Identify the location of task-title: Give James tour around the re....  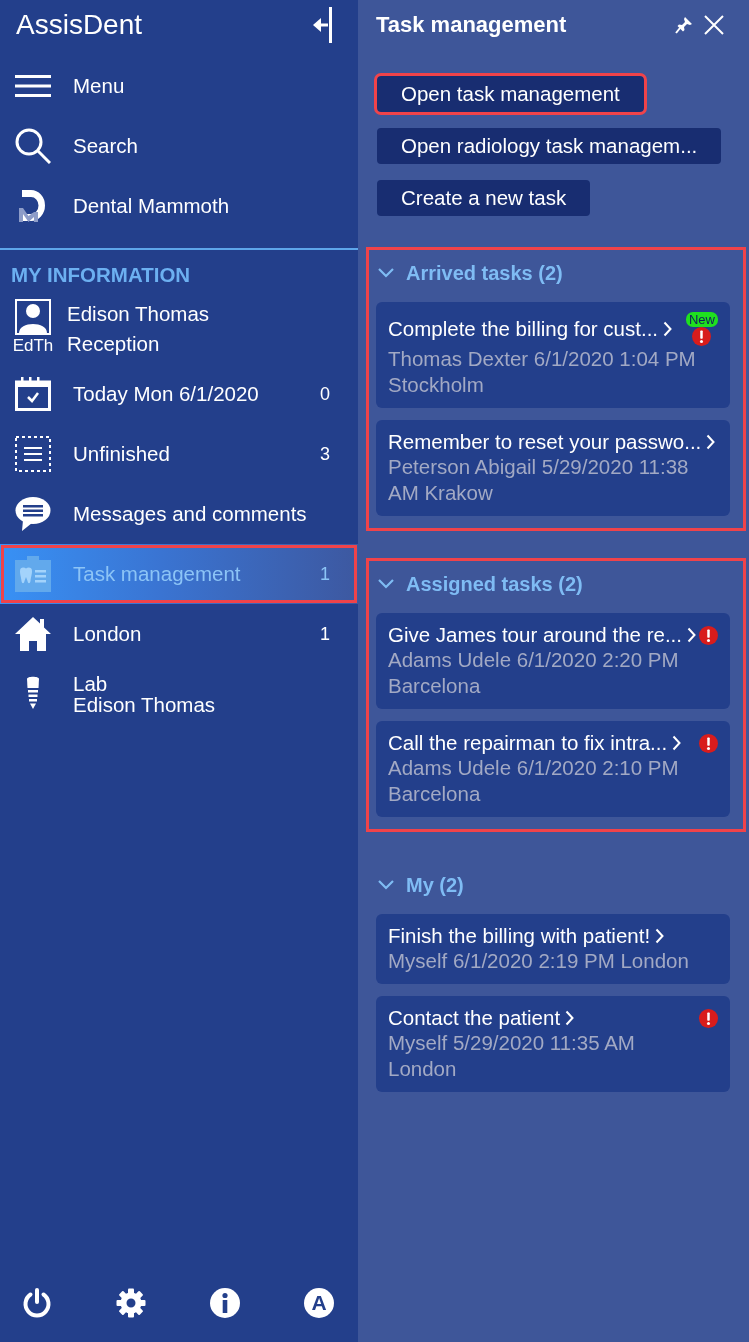
(535, 635).